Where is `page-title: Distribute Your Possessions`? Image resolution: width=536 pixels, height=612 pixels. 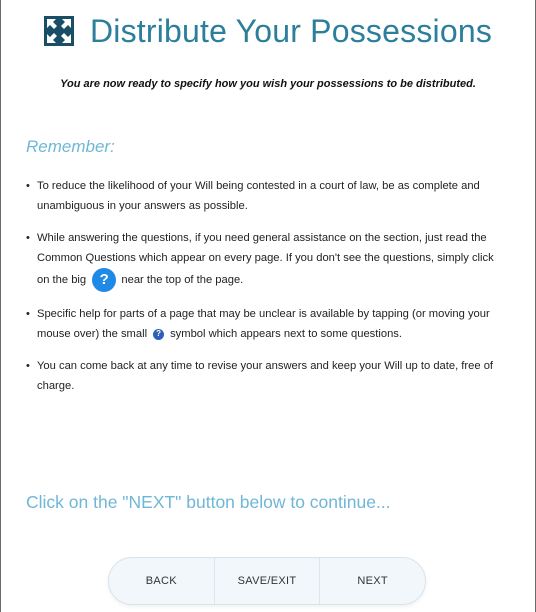 page-title: Distribute Your Possessions is located at coordinates (291, 30).